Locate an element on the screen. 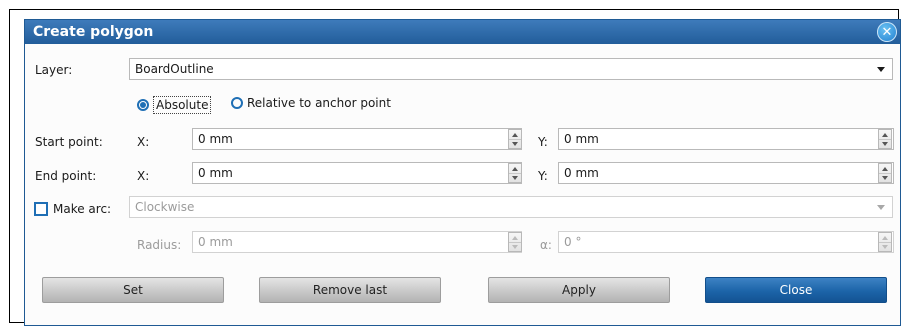 The image size is (906, 327). start-y-stepper is located at coordinates (885, 139).